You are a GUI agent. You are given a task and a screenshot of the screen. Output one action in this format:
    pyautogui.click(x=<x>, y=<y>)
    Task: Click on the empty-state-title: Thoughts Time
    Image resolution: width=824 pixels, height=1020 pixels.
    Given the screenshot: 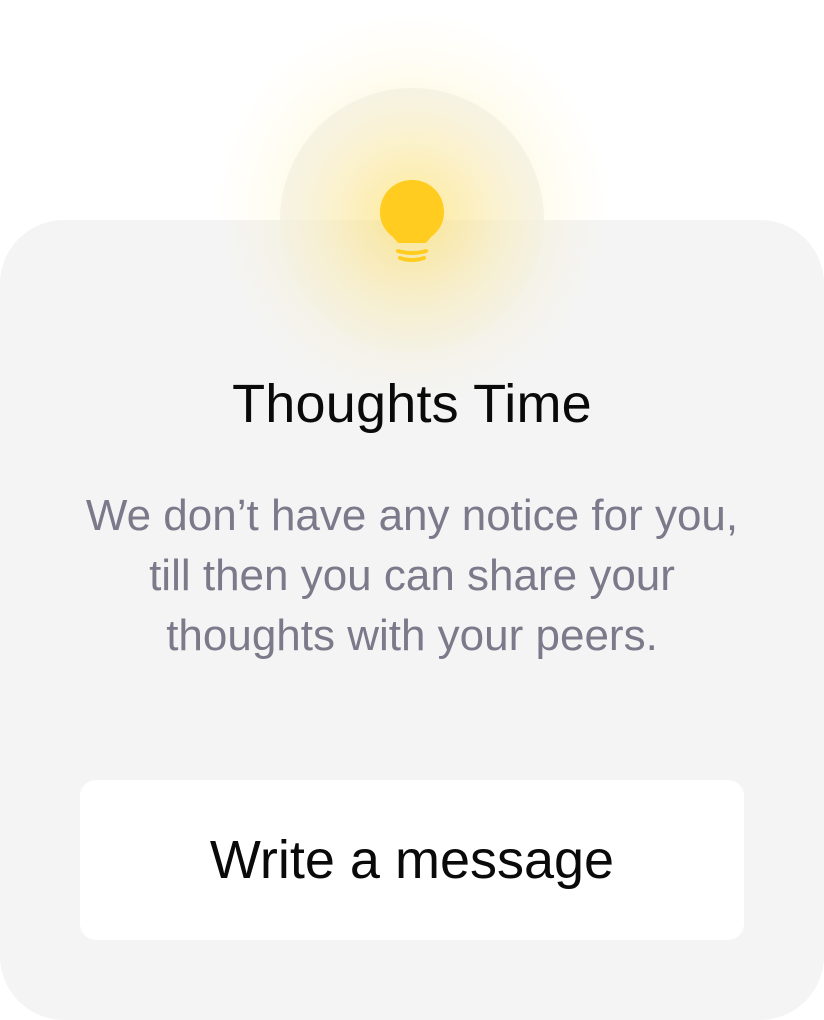 What is the action you would take?
    pyautogui.click(x=412, y=404)
    